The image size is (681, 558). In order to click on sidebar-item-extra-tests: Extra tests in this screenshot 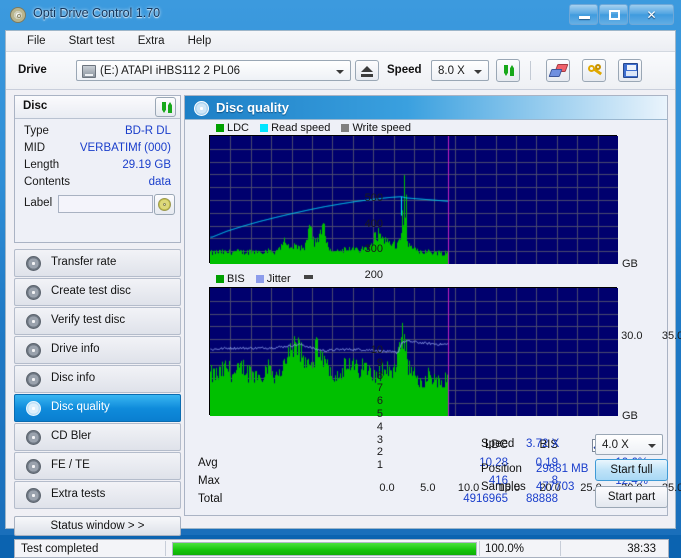, I will do `click(97, 495)`.